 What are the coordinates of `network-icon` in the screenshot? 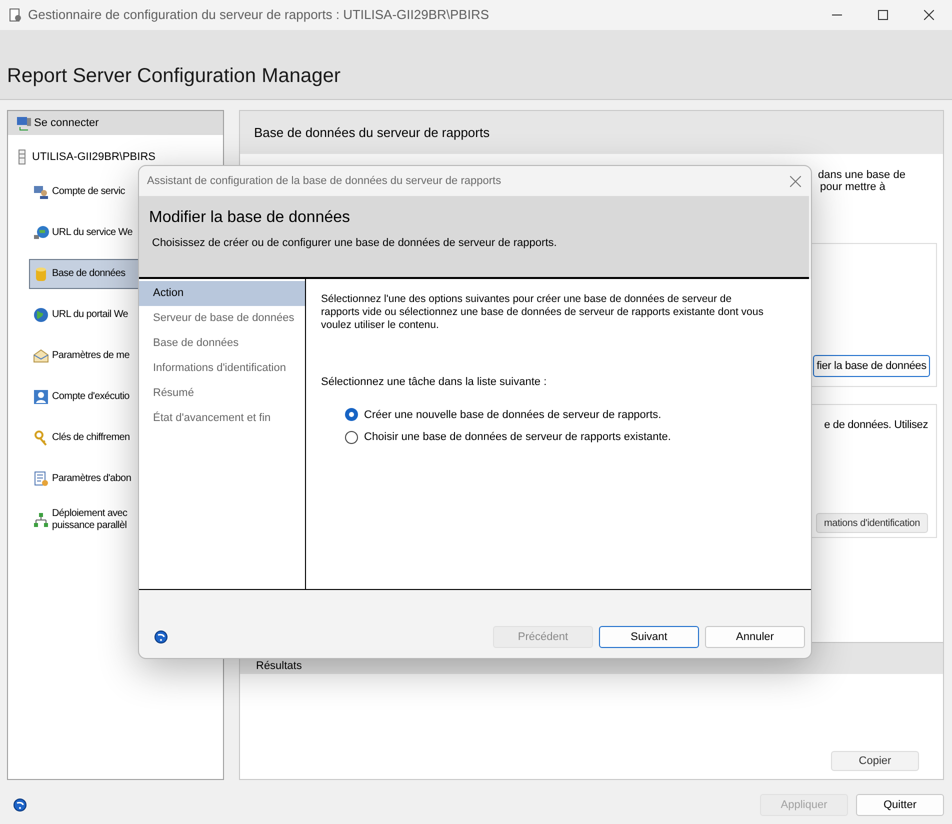 It's located at (41, 520).